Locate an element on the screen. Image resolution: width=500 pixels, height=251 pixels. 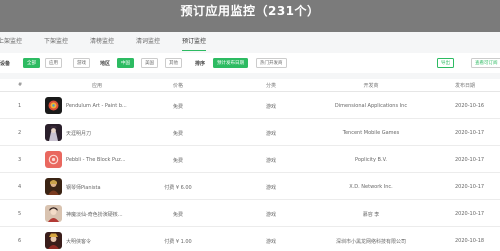
region-other-button: 其他 is located at coordinates (173, 63).